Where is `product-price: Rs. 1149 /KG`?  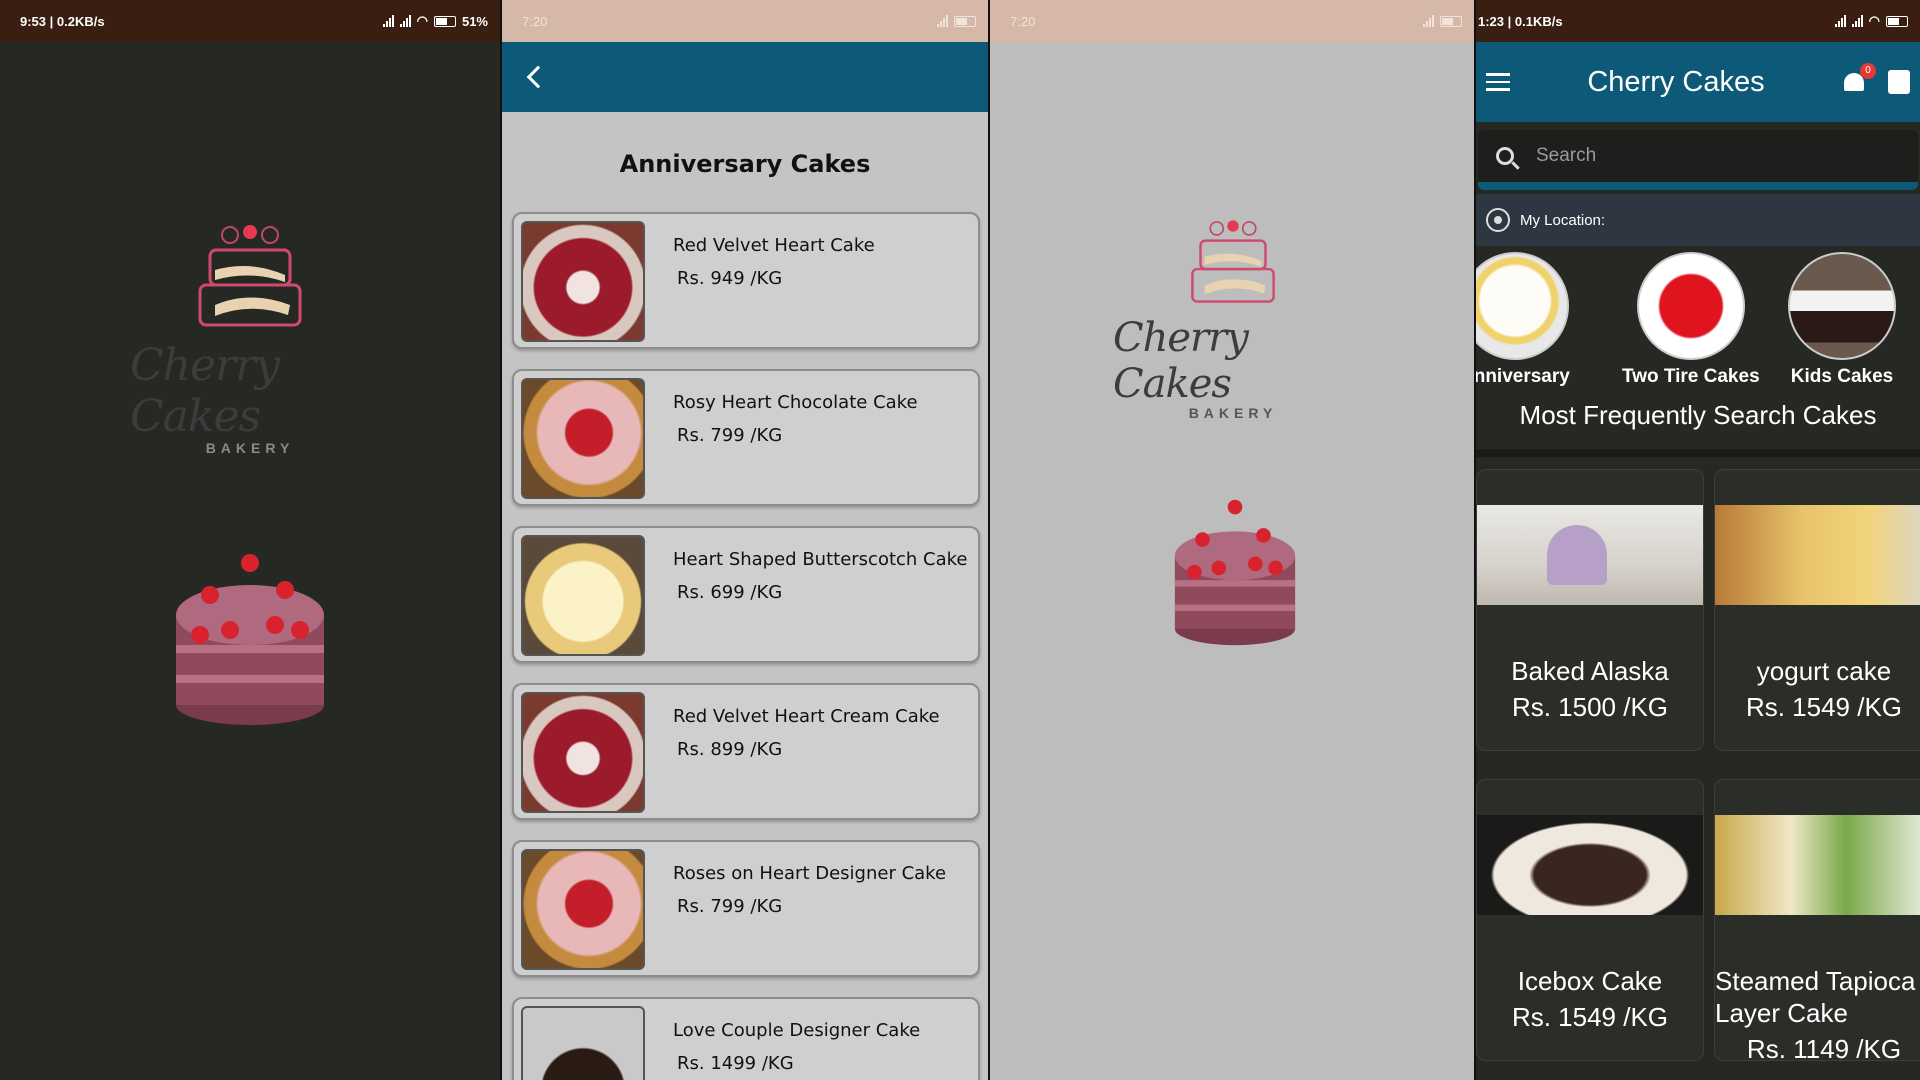
product-price: Rs. 1149 /KG is located at coordinates (1824, 1049).